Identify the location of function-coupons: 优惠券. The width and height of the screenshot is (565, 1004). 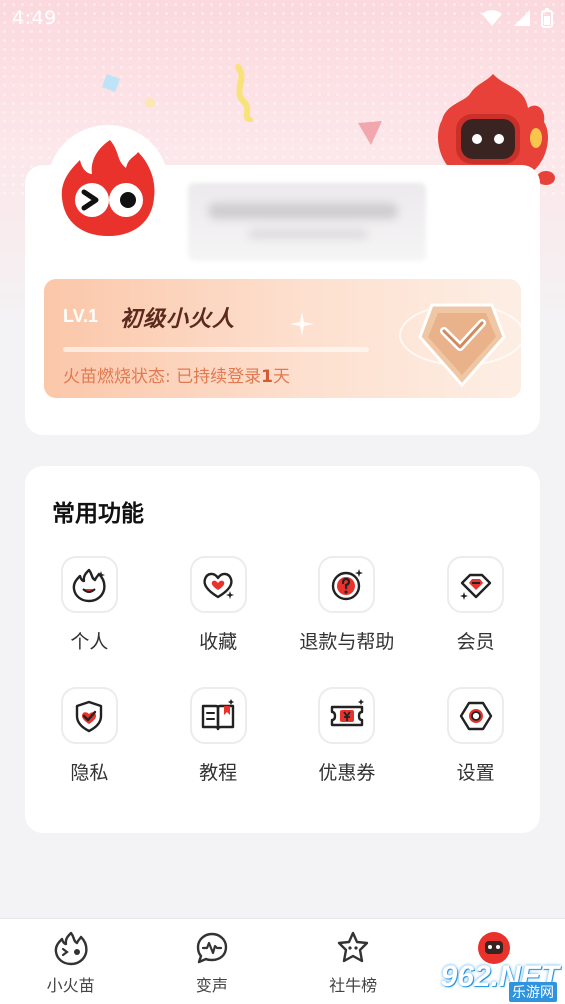
(347, 736).